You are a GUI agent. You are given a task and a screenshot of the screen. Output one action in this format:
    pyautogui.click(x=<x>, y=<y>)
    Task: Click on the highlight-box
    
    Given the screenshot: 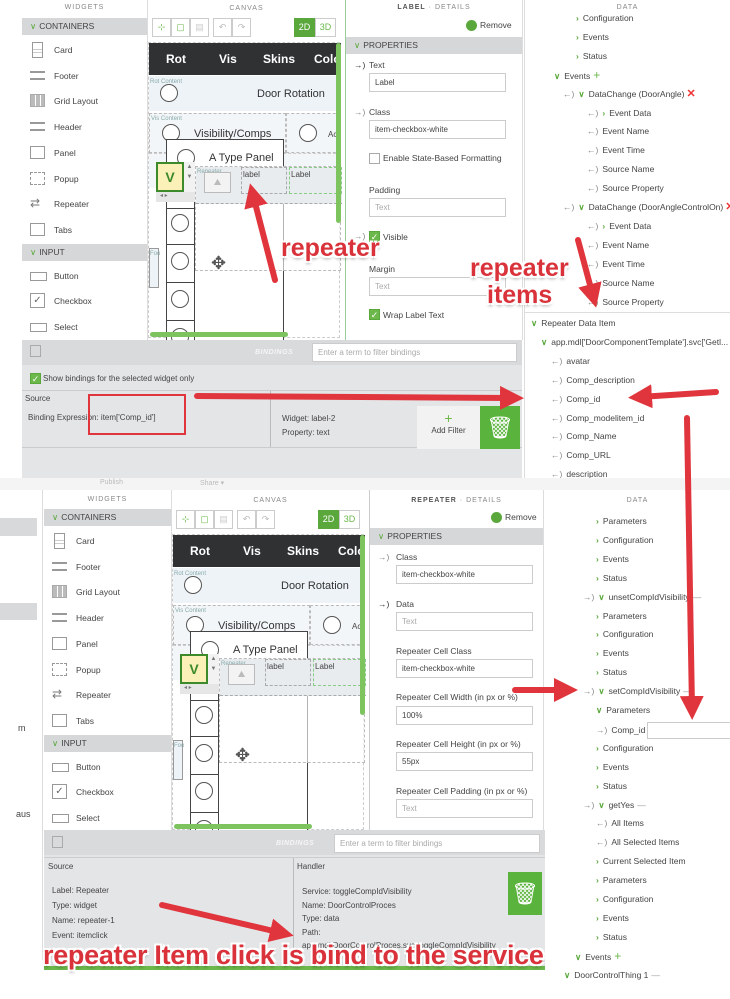 What is the action you would take?
    pyautogui.click(x=137, y=414)
    